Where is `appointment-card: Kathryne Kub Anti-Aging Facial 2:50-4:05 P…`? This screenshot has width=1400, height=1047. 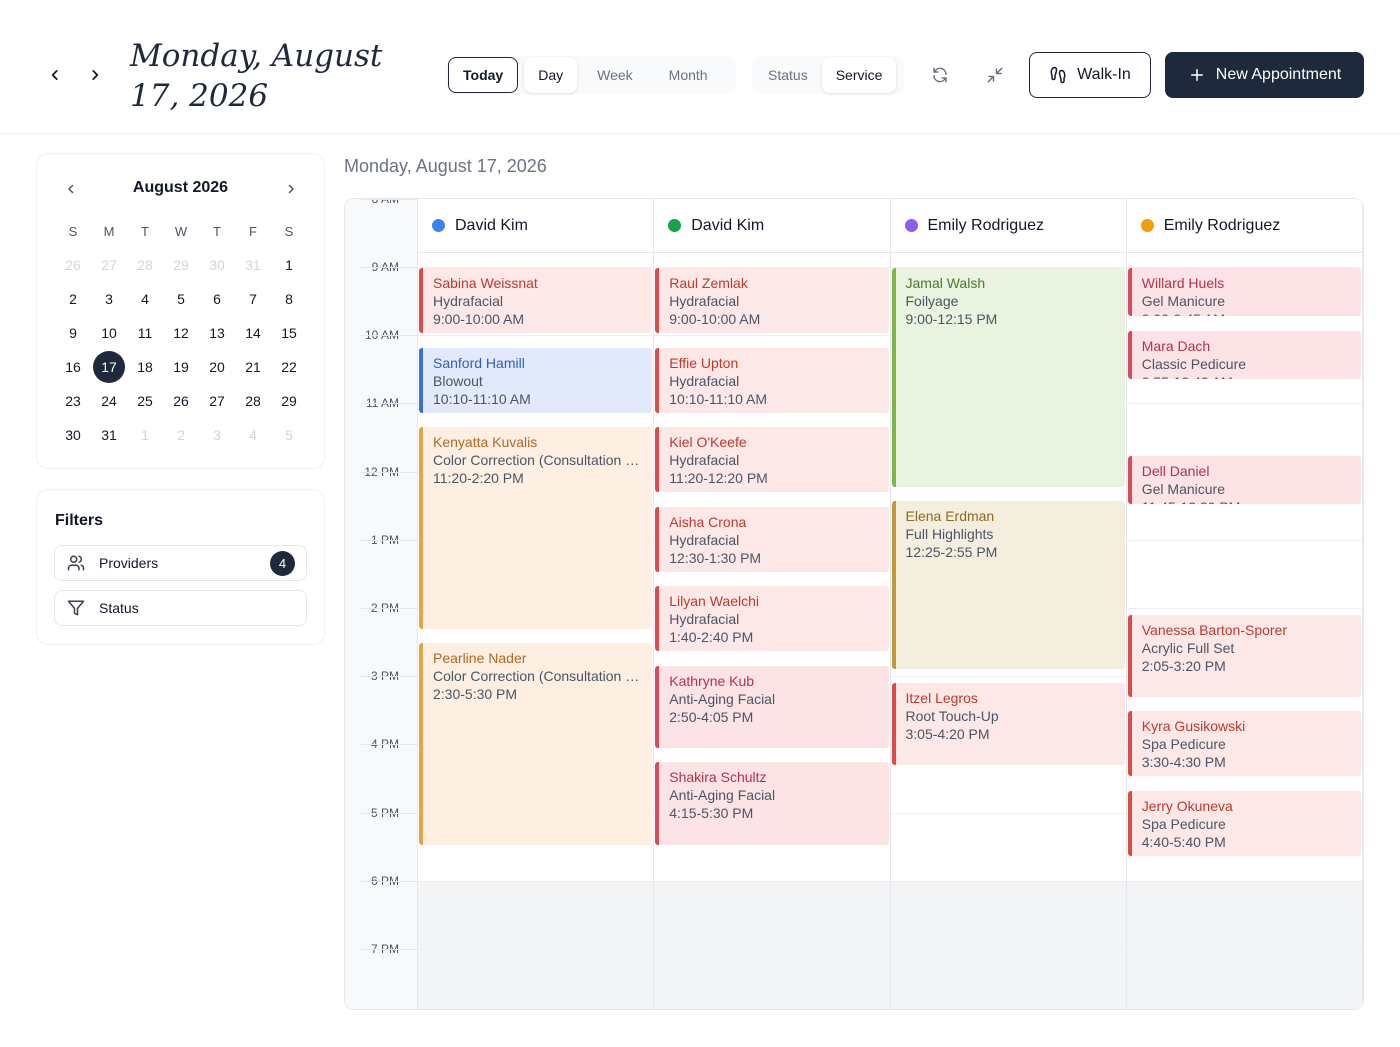 appointment-card: Kathryne Kub Anti-Aging Facial 2:50-4:05 P… is located at coordinates (772, 707).